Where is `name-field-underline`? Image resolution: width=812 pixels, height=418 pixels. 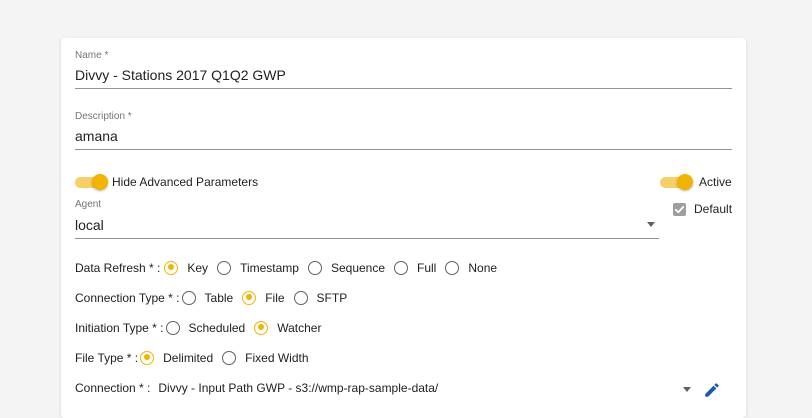
name-field-underline is located at coordinates (403, 88).